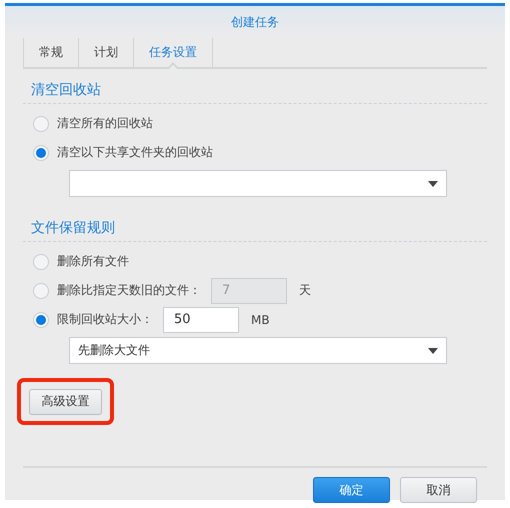 Image resolution: width=510 pixels, height=508 pixels. Describe the element at coordinates (258, 350) in the screenshot. I see `dropdown: 先删除大文件` at that location.